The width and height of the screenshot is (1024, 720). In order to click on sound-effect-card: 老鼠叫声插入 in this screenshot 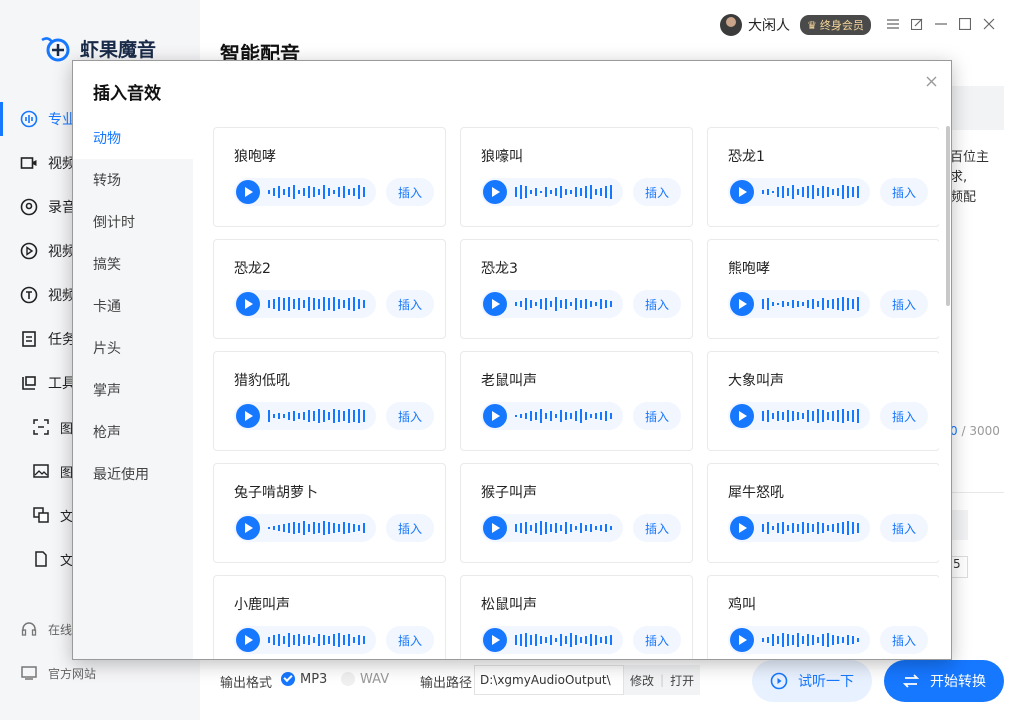, I will do `click(576, 401)`.